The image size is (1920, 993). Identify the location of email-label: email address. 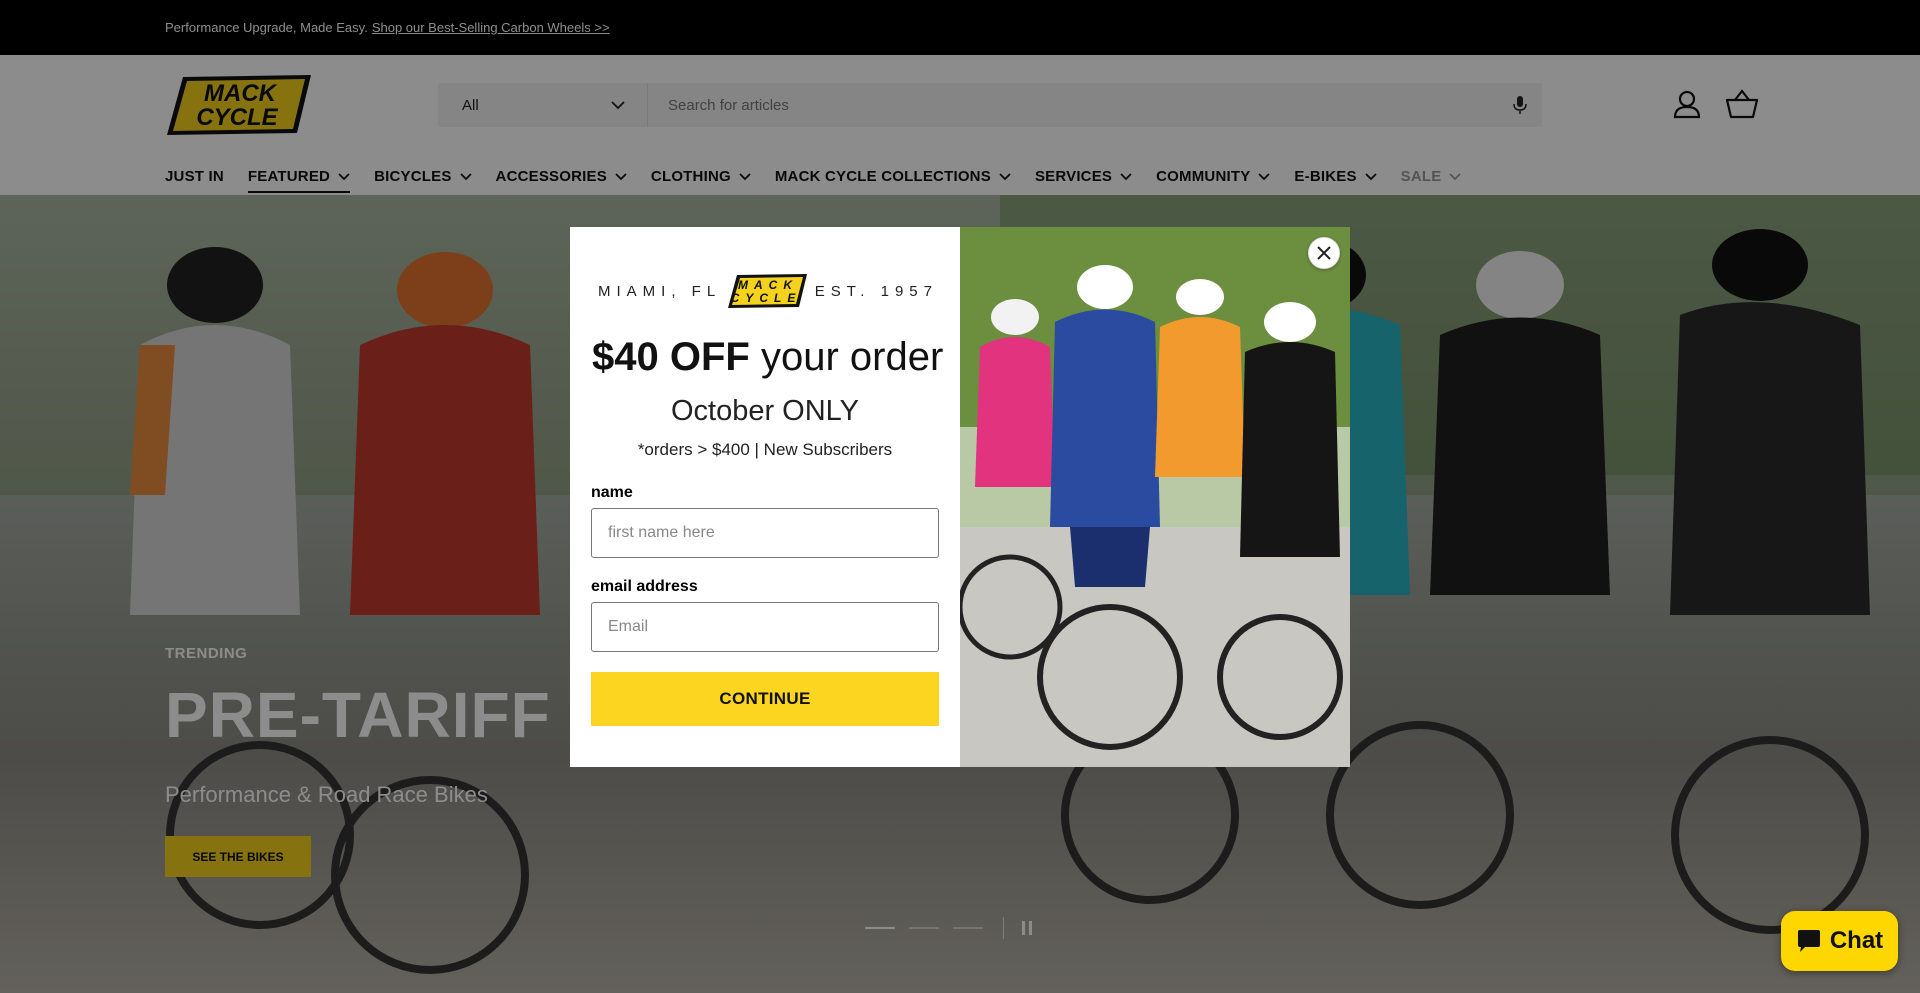
(644, 586).